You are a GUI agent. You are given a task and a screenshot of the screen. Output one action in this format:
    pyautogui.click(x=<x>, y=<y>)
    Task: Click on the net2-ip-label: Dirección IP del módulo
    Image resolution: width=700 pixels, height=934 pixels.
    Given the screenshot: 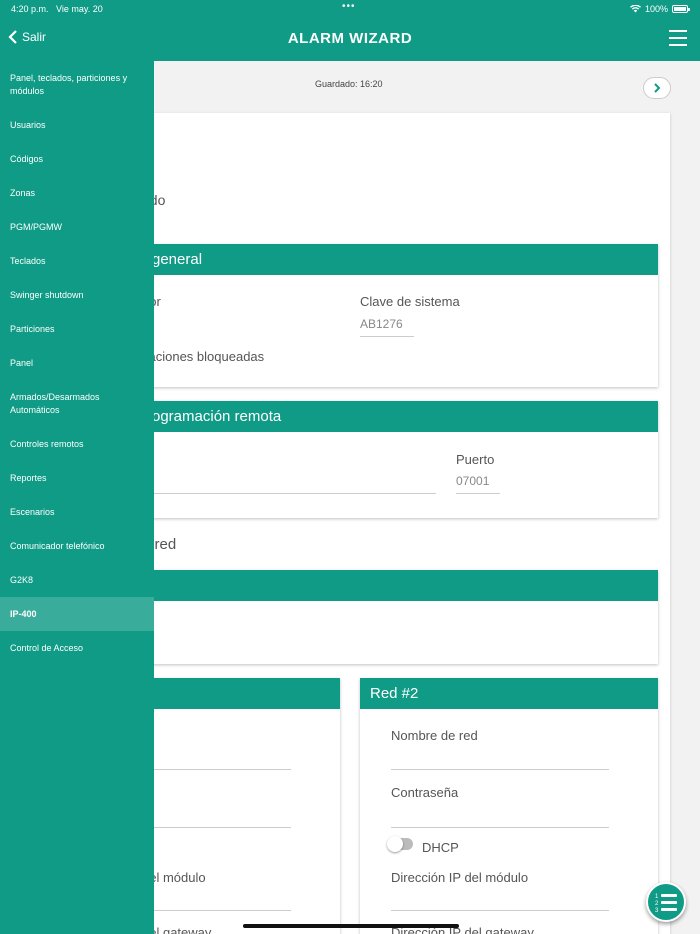 What is the action you would take?
    pyautogui.click(x=460, y=877)
    